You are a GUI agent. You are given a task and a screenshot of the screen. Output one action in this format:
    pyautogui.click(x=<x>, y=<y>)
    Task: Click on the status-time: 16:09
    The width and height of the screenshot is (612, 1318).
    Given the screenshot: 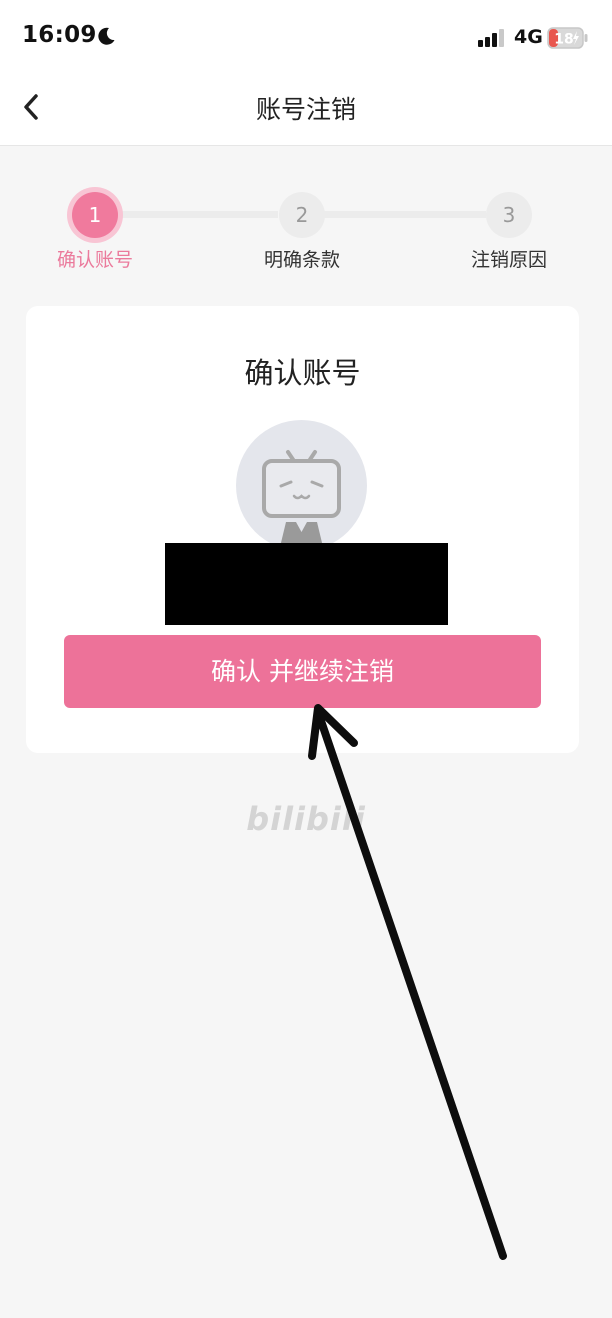 What is the action you would take?
    pyautogui.click(x=59, y=35)
    